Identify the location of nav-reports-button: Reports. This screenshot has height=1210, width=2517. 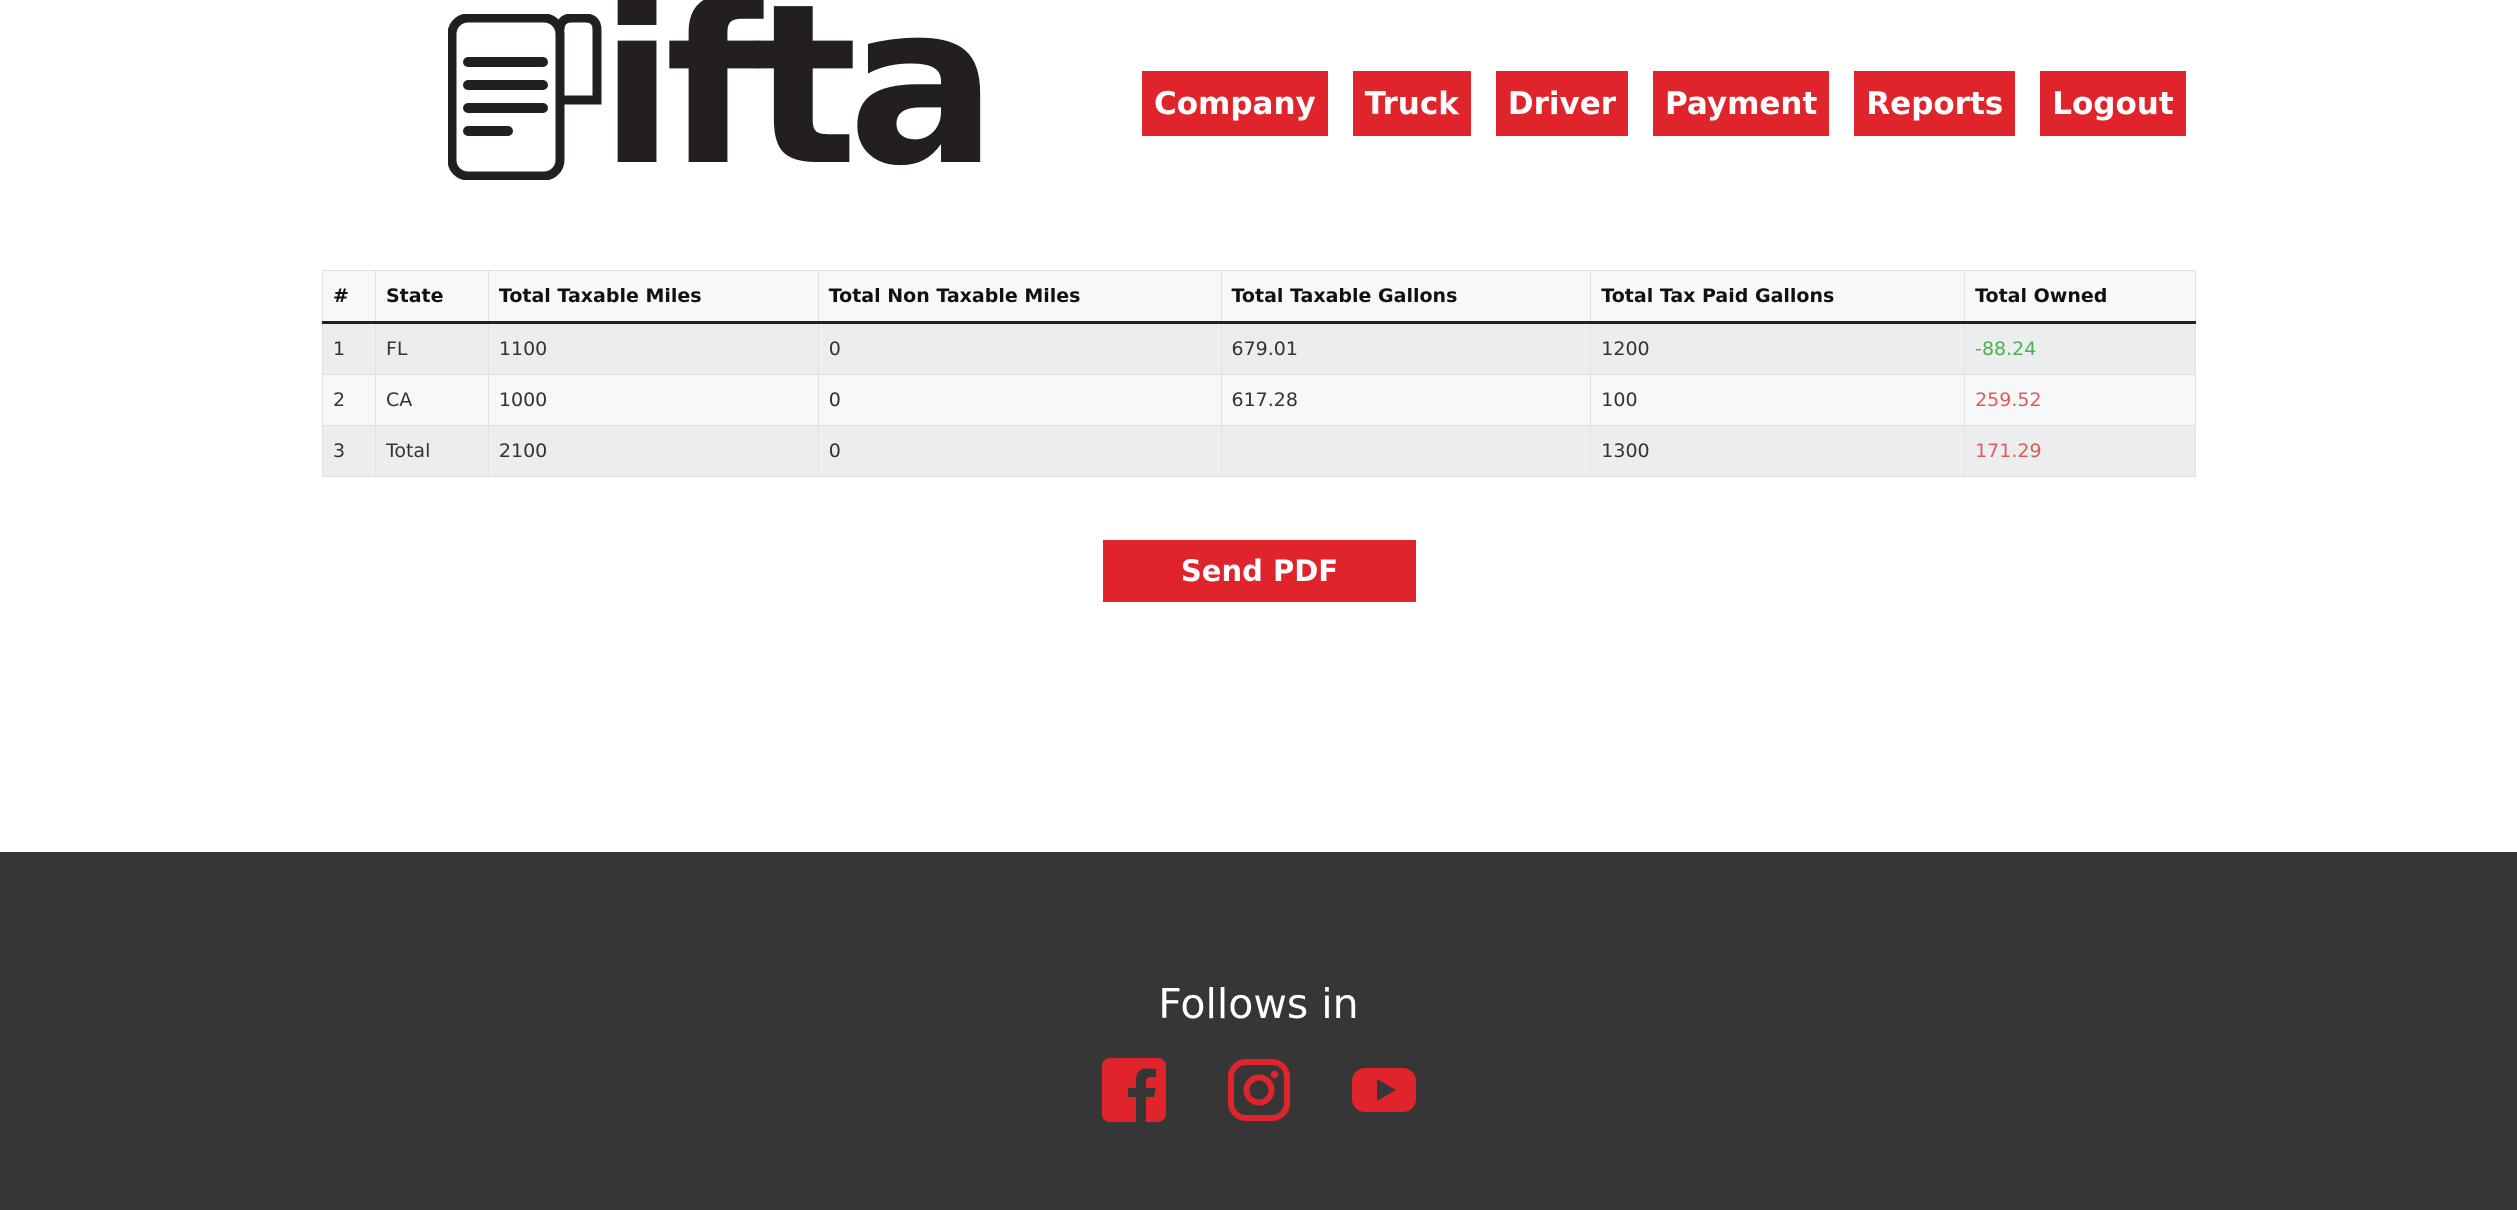
(1935, 103).